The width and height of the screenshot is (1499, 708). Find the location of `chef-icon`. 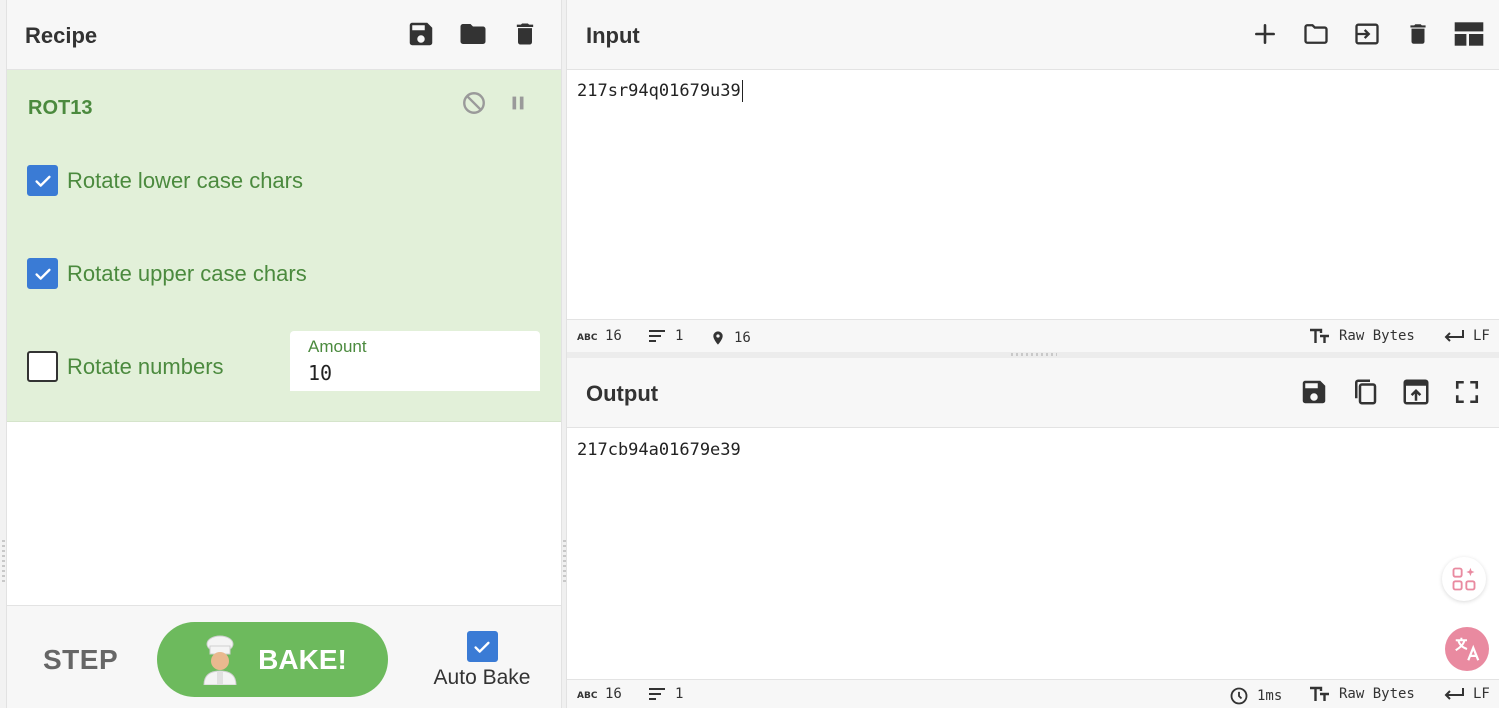

chef-icon is located at coordinates (220, 660).